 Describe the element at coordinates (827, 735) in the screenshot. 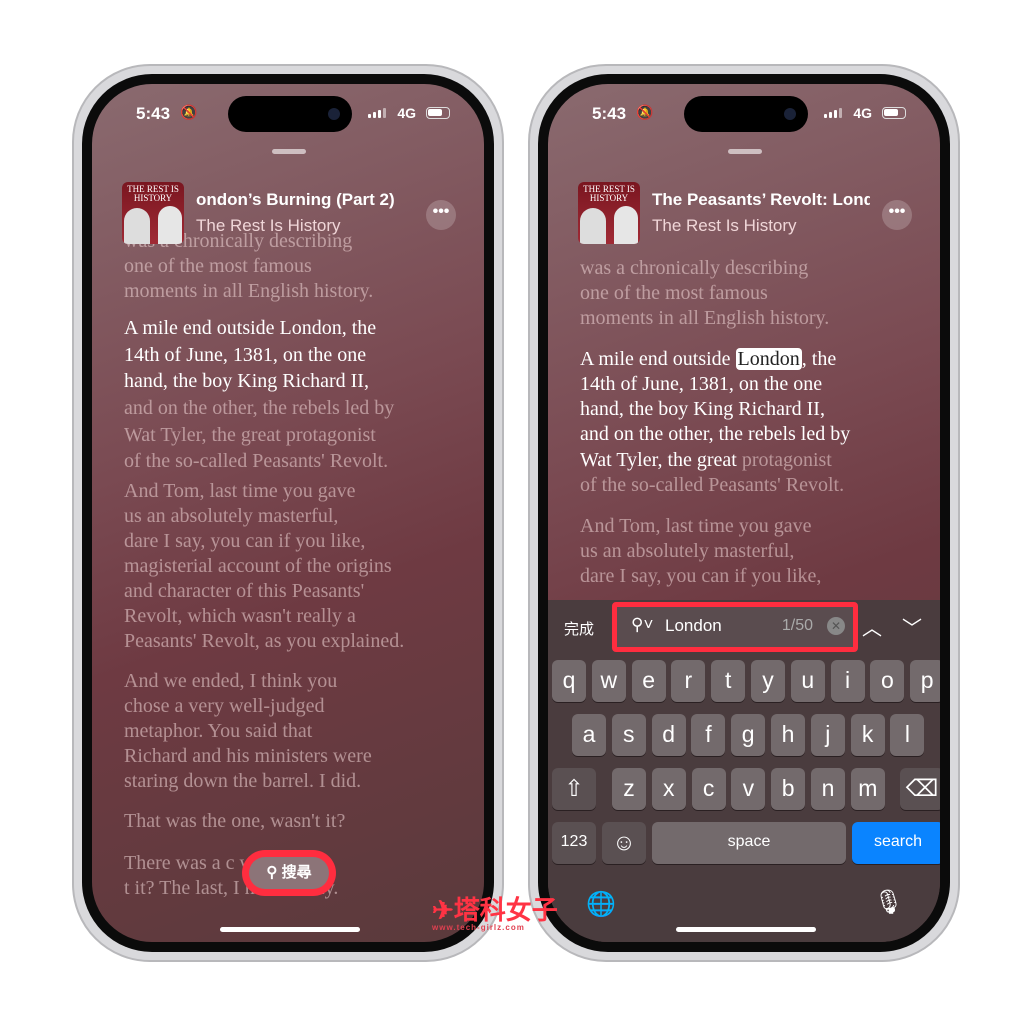

I see `key-j: j` at that location.